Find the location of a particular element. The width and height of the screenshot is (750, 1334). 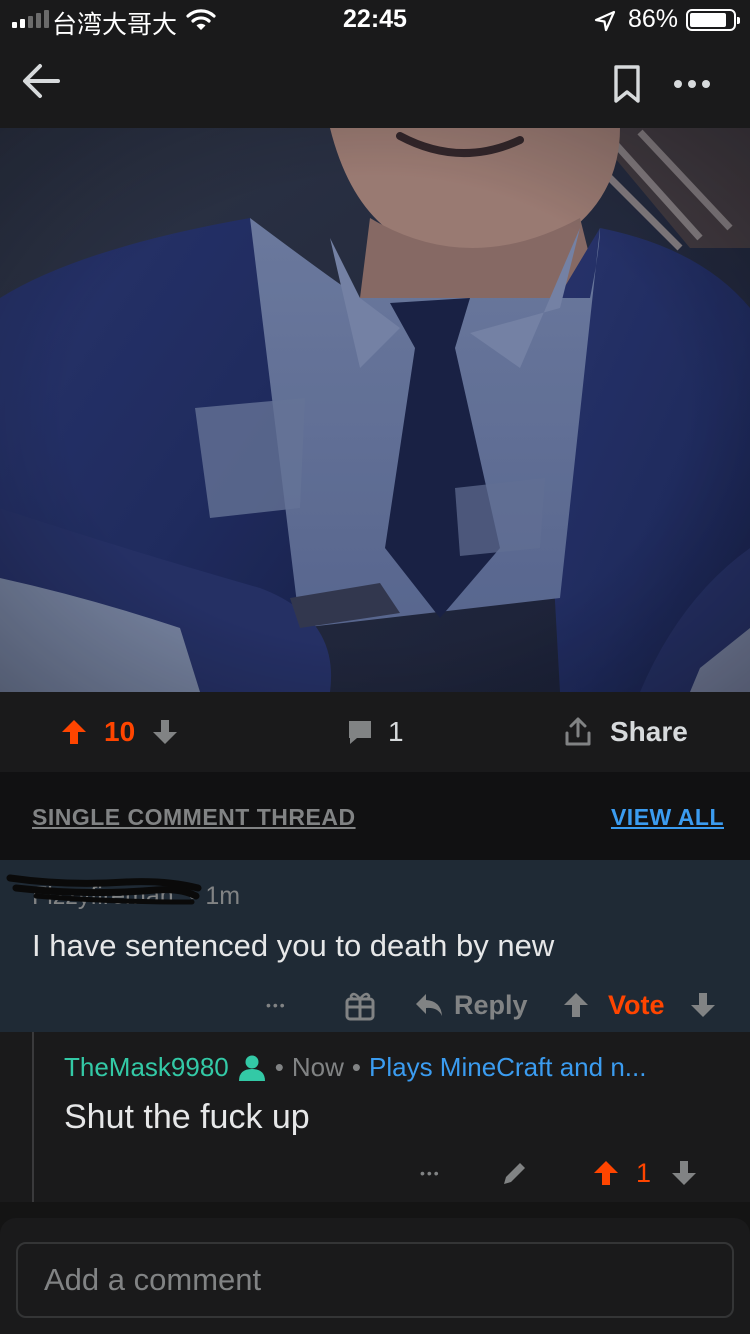

status-bar: 台湾大哥大 22:45 86% is located at coordinates (375, 21).